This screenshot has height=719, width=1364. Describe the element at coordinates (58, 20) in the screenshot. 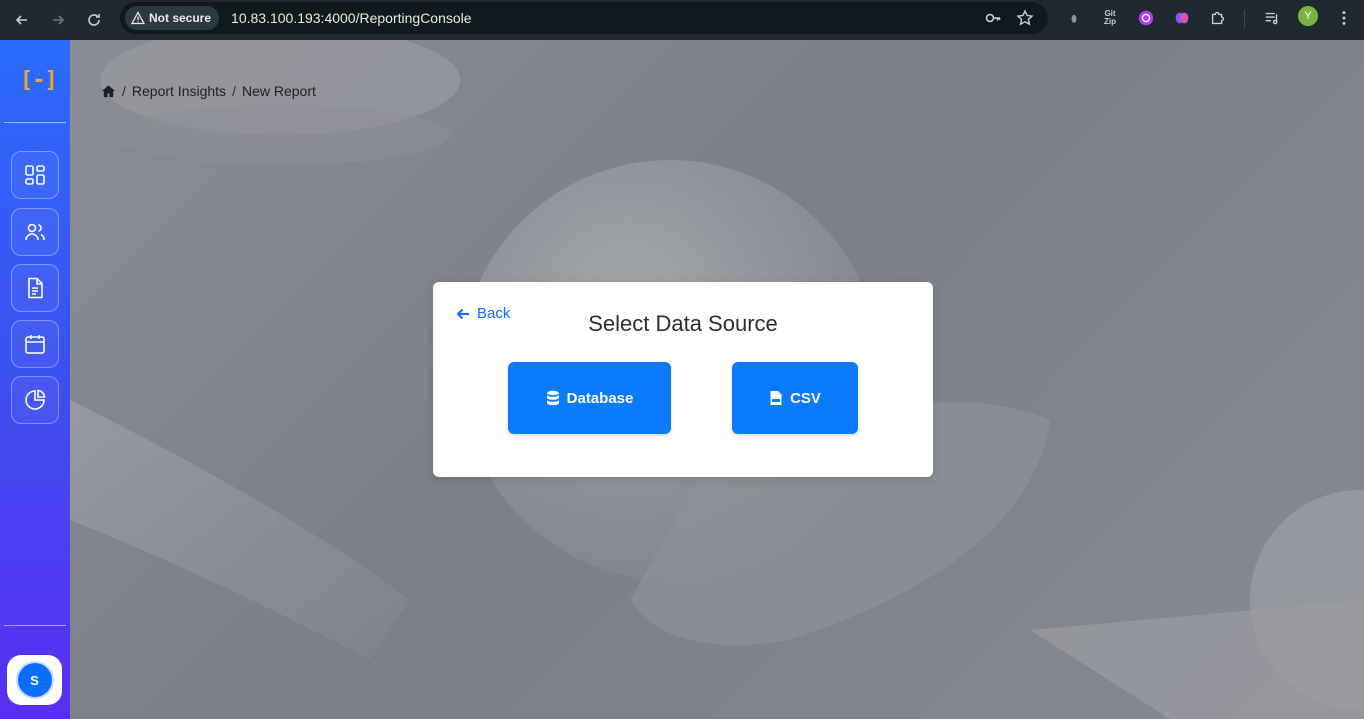

I see `forward-arrow-icon` at that location.